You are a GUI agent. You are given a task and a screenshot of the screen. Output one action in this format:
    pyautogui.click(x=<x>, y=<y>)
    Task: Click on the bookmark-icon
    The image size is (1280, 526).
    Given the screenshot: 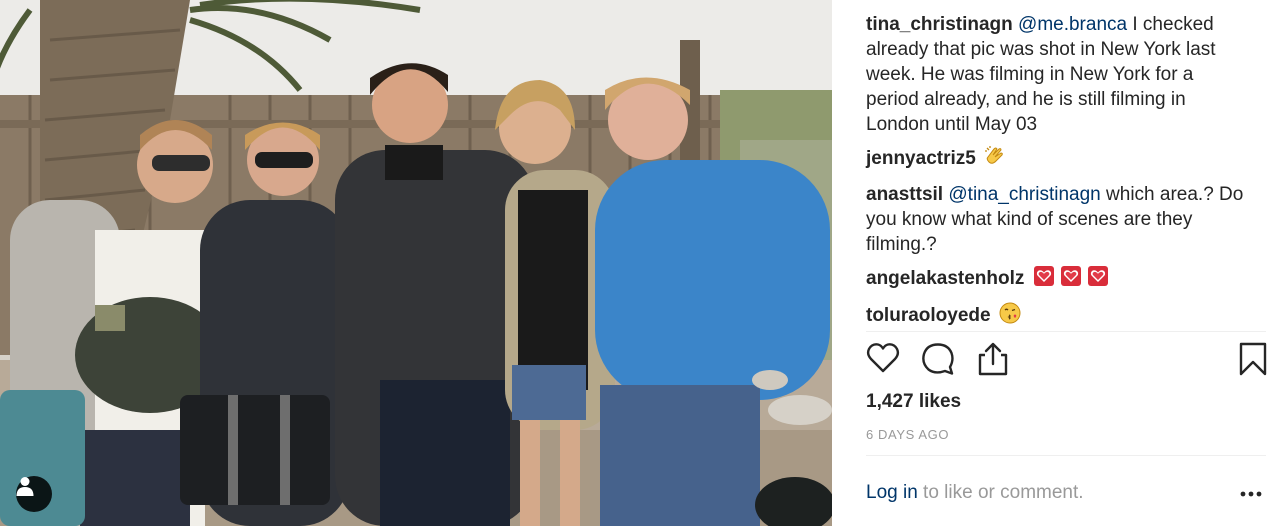 What is the action you would take?
    pyautogui.click(x=1253, y=359)
    